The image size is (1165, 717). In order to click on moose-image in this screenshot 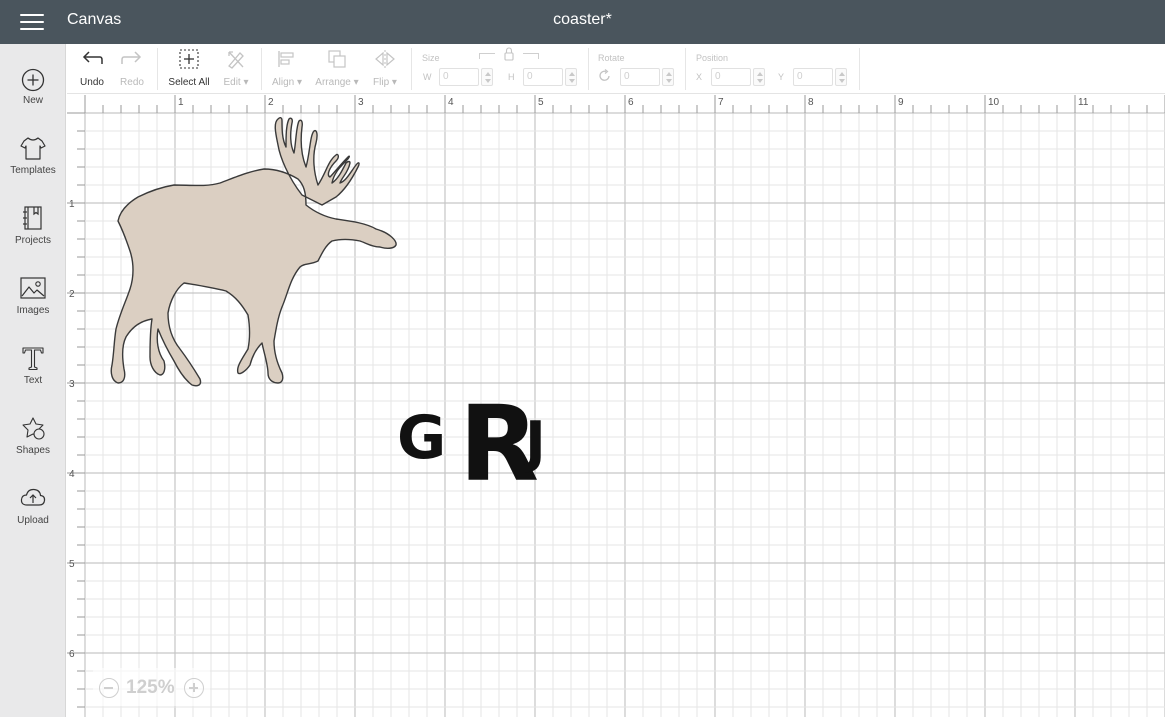, I will do `click(256, 259)`.